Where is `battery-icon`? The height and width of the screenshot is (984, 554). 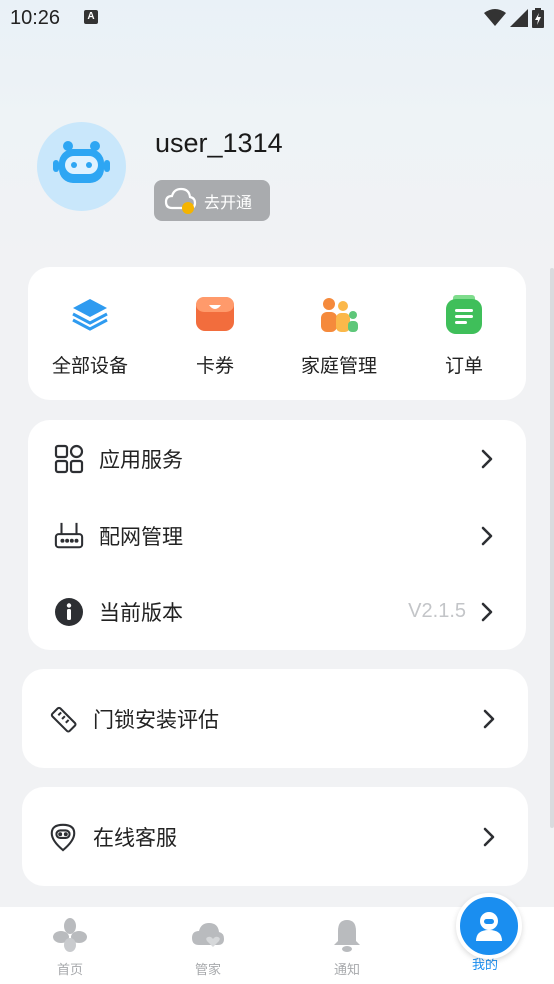
battery-icon is located at coordinates (538, 18).